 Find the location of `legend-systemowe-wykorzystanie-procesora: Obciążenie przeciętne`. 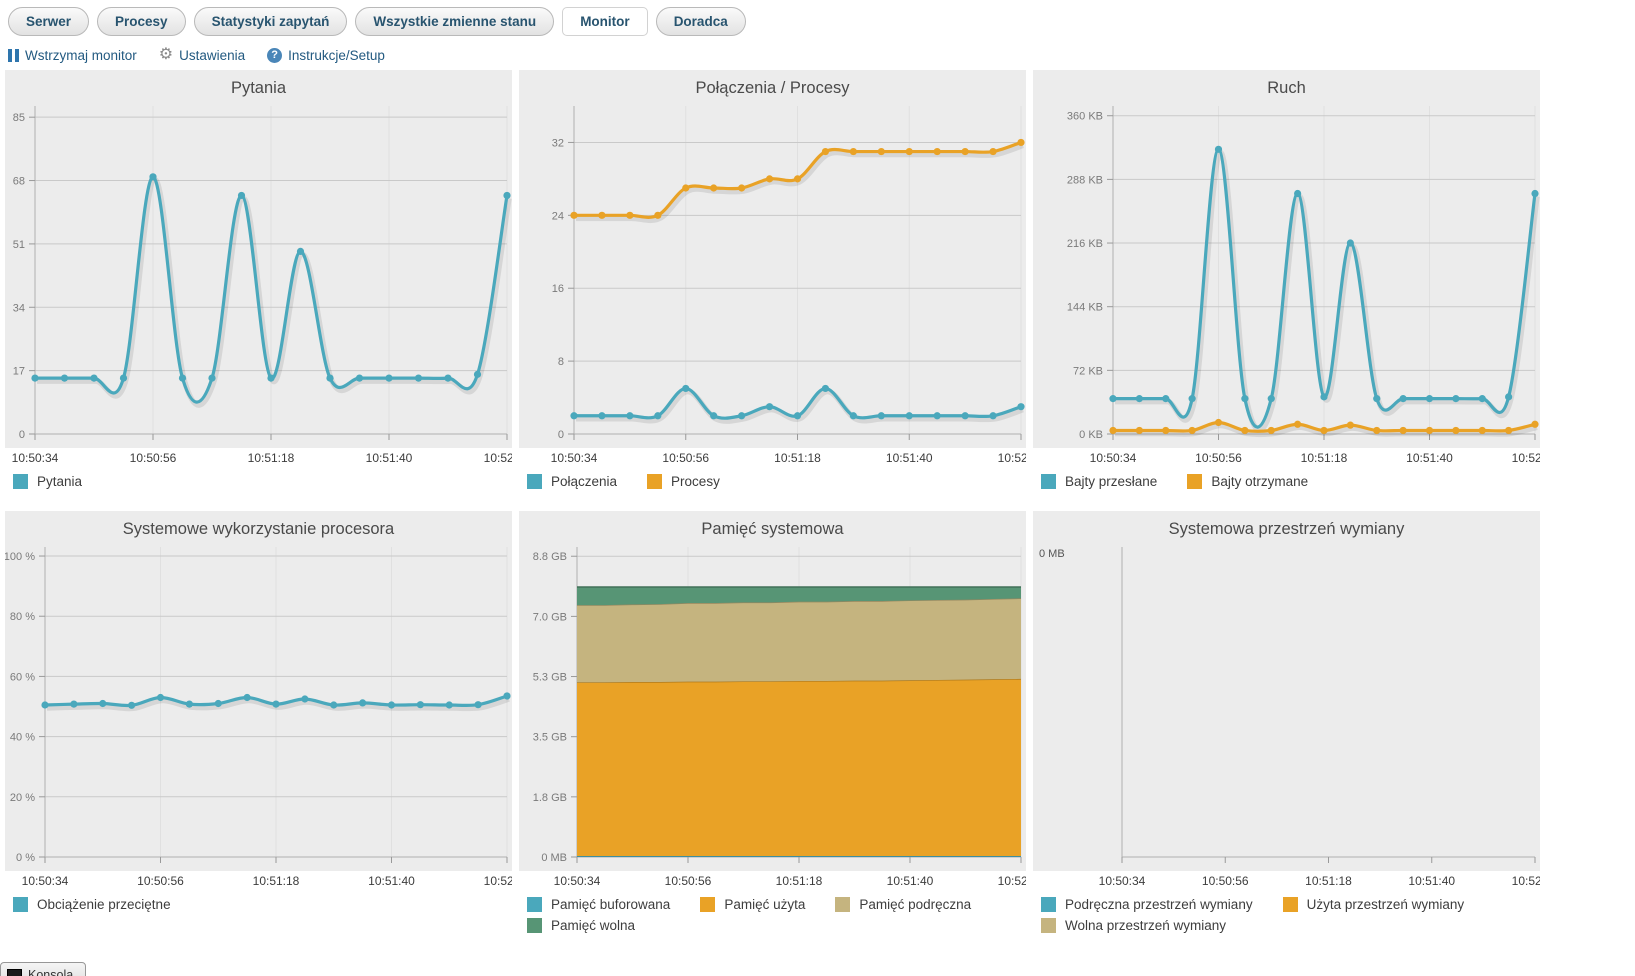

legend-systemowe-wykorzystanie-procesora: Obciążenie przeciętne is located at coordinates (258, 902).